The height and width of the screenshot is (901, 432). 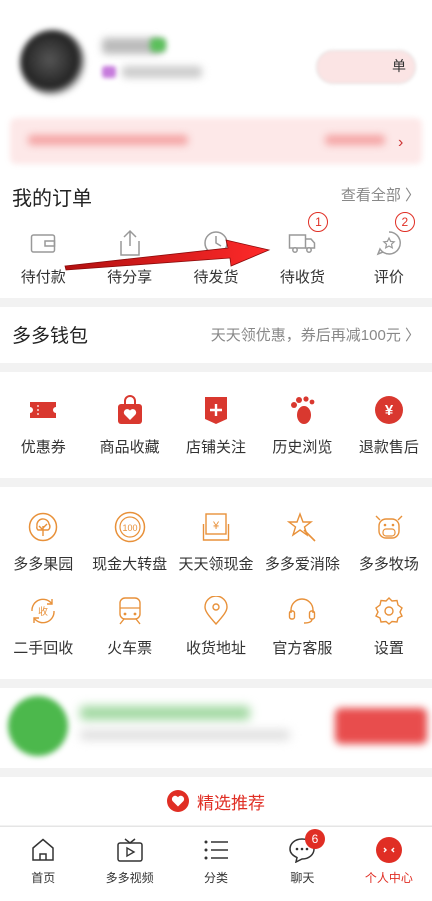 What do you see at coordinates (355, 140) in the screenshot?
I see `promo-banner-link` at bounding box center [355, 140].